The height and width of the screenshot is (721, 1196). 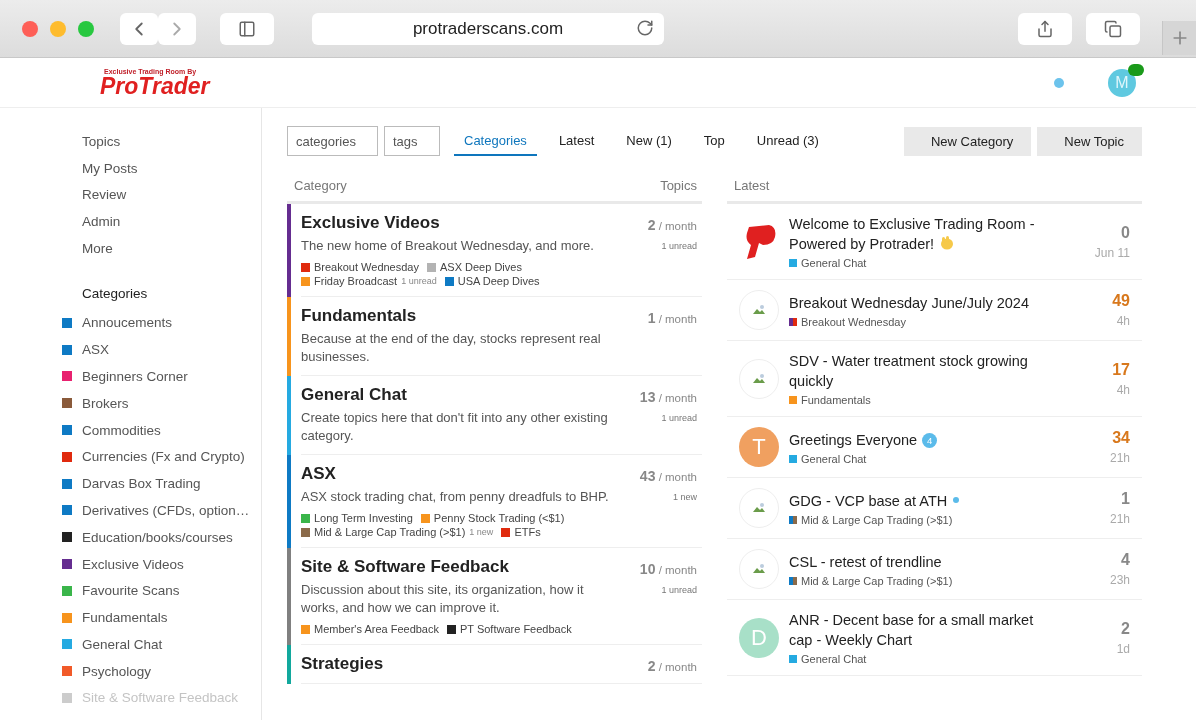 I want to click on topic-rate: 13 / month, so click(x=668, y=397).